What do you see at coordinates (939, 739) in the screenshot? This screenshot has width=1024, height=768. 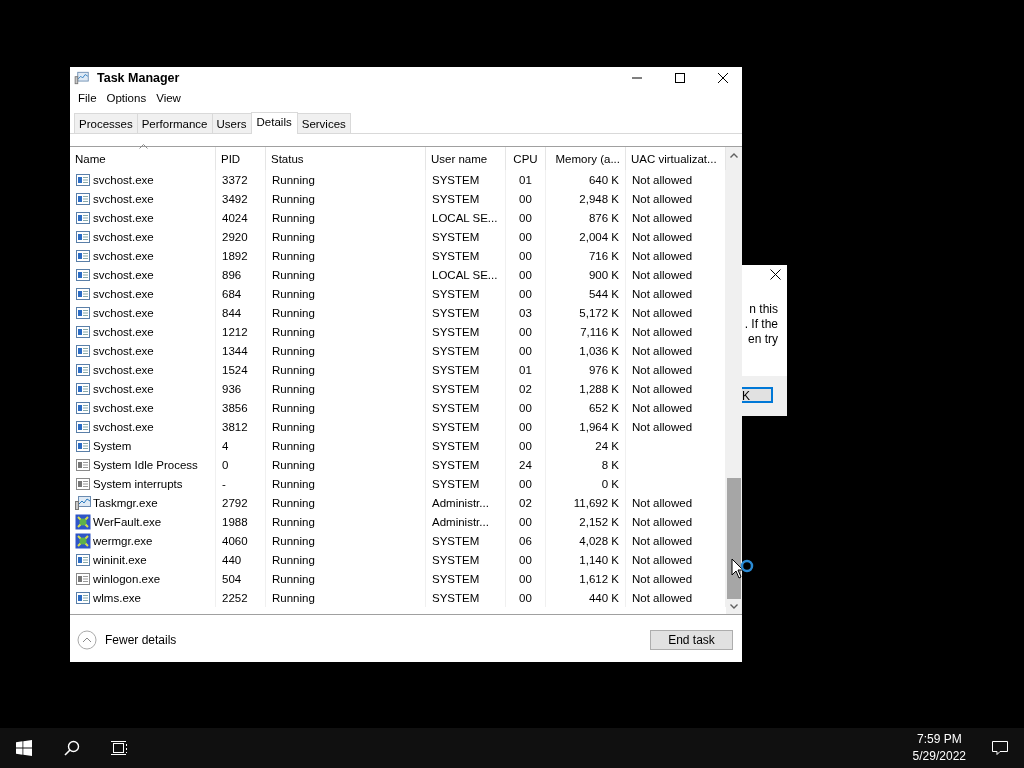 I see `clock-time: 7:59 PM` at bounding box center [939, 739].